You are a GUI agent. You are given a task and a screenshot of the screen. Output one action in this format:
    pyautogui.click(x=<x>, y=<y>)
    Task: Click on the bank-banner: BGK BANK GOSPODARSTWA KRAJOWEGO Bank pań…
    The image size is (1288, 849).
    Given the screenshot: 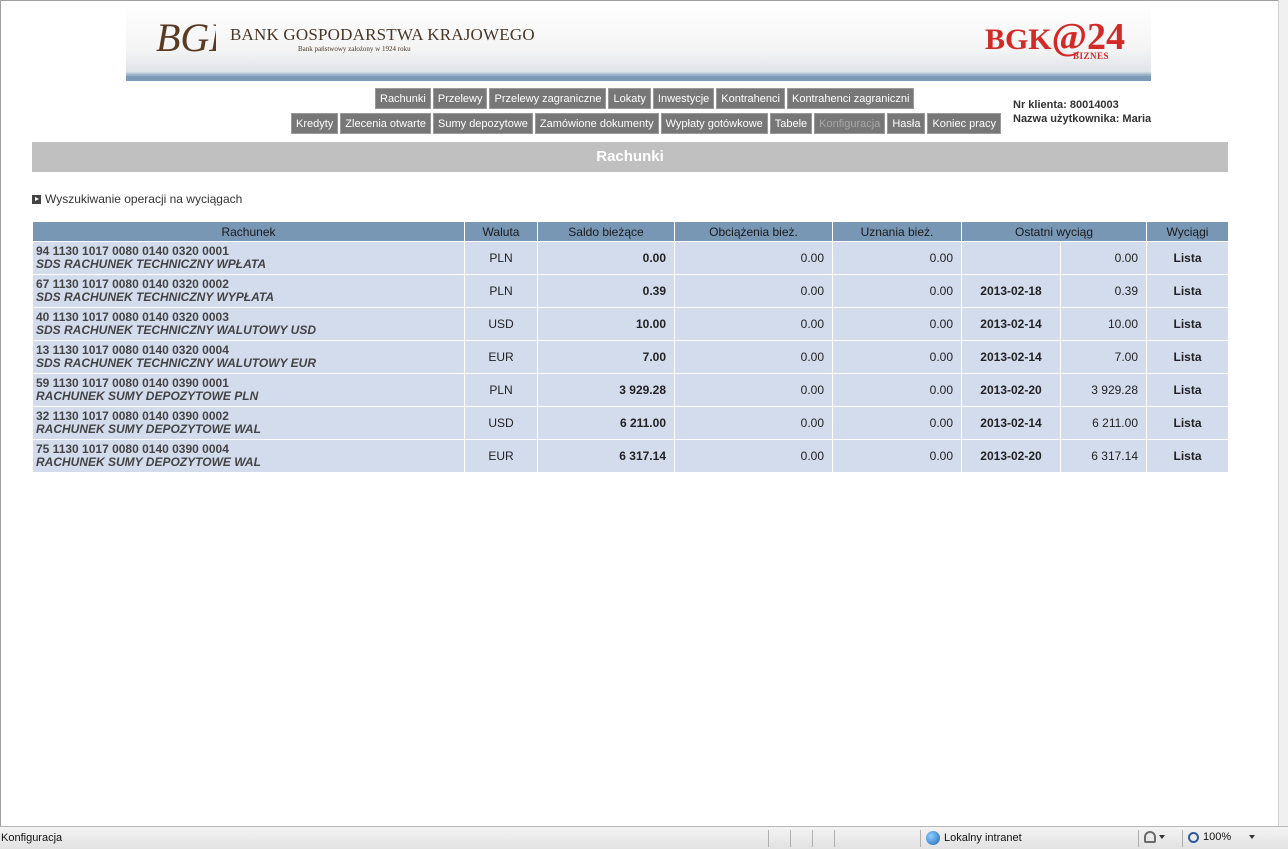 What is the action you would take?
    pyautogui.click(x=638, y=42)
    